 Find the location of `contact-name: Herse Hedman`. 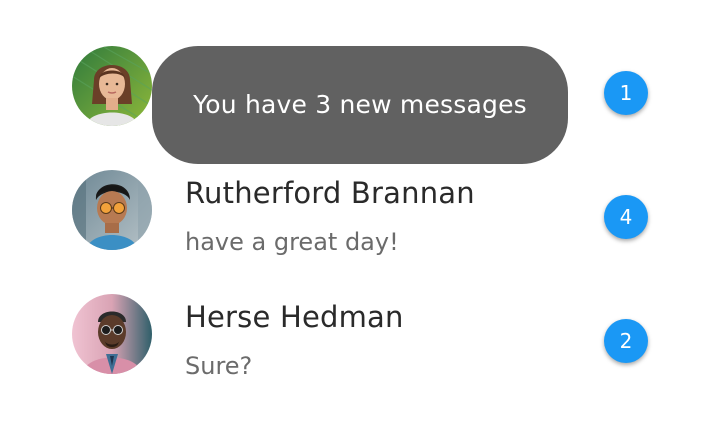

contact-name: Herse Hedman is located at coordinates (294, 317).